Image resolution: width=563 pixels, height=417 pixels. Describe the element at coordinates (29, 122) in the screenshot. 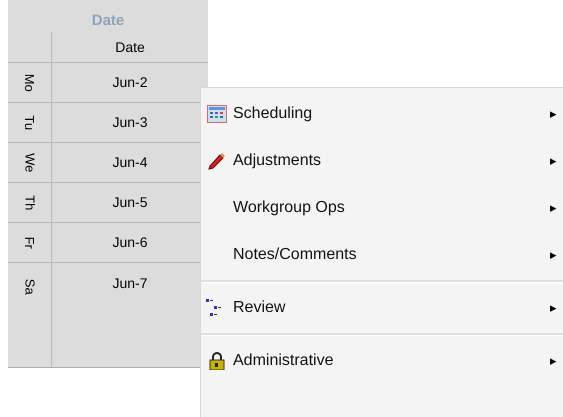

I see `day-label: Tu` at that location.